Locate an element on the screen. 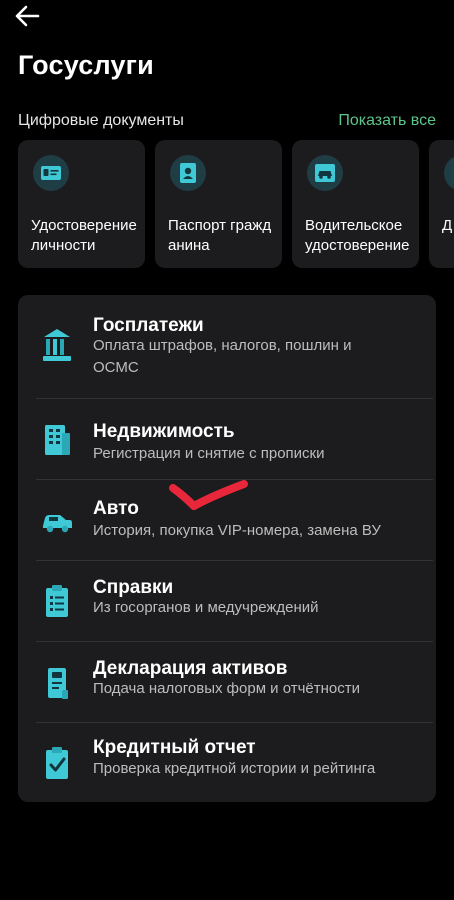  service-title: Авто is located at coordinates (116, 508).